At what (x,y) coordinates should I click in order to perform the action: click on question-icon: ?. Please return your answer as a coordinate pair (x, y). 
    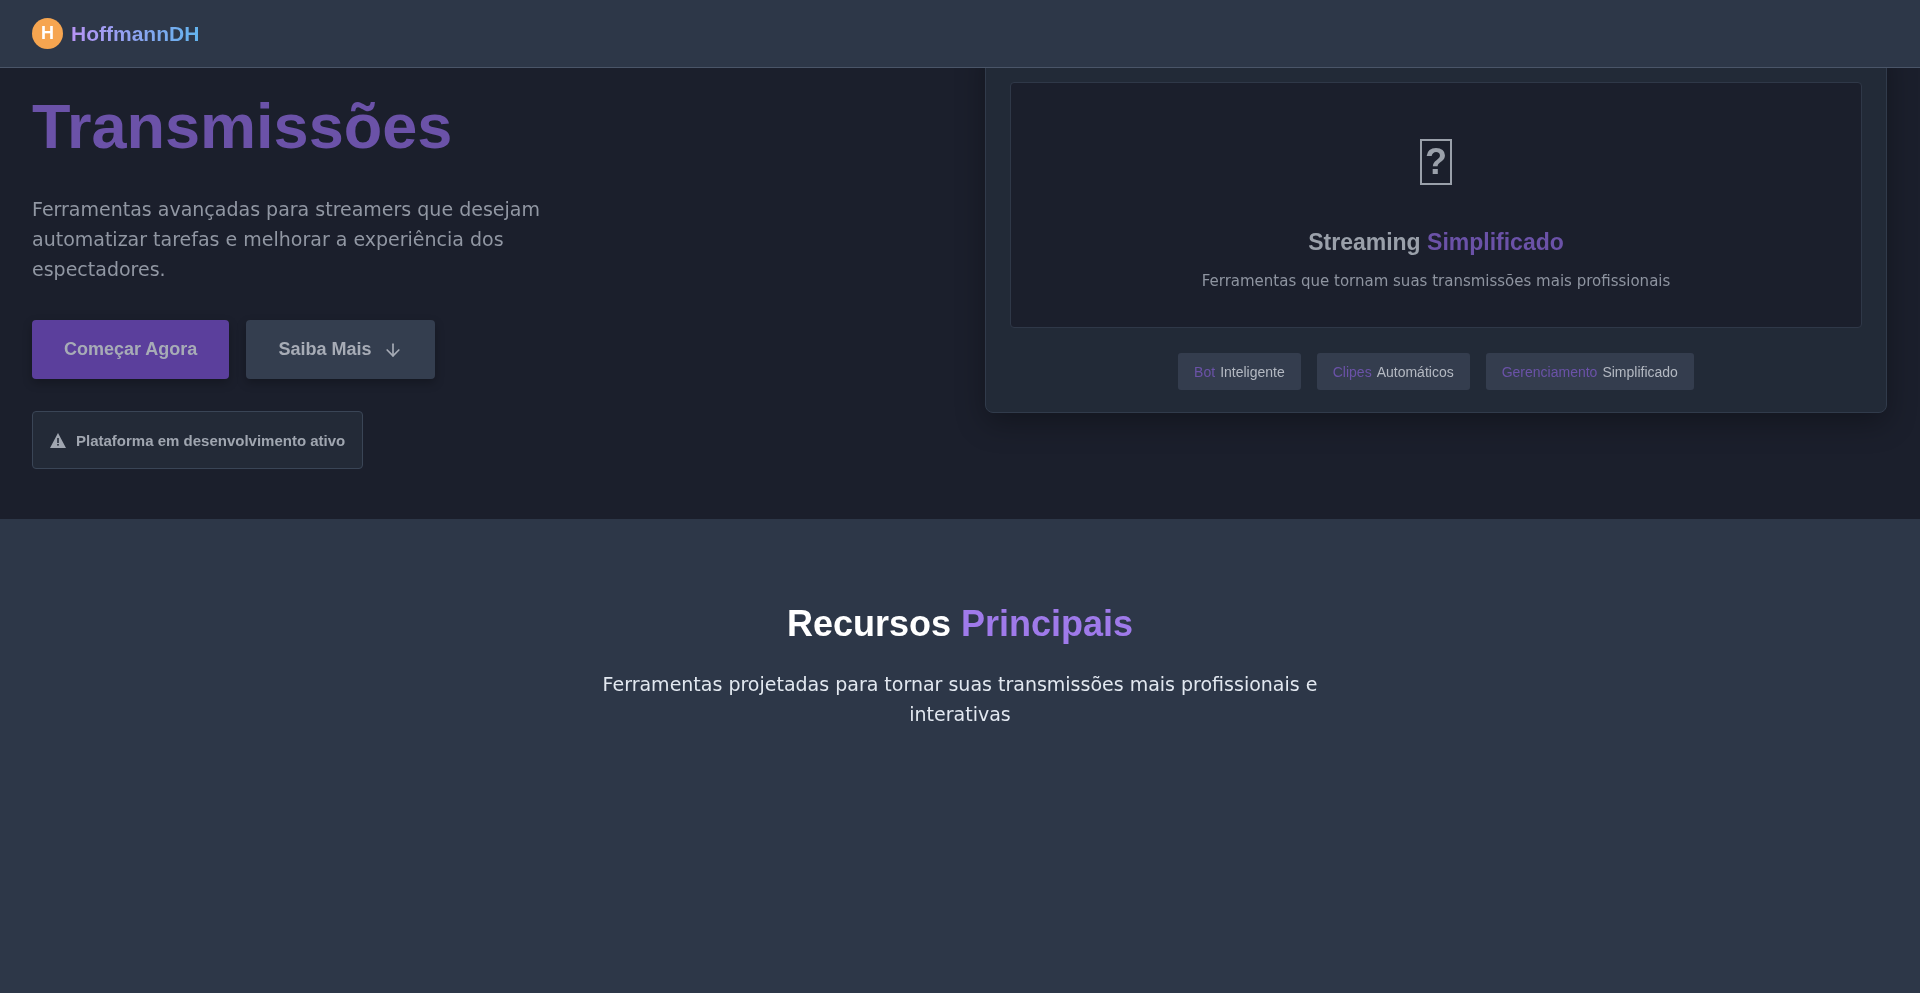
    Looking at the image, I should click on (1436, 162).